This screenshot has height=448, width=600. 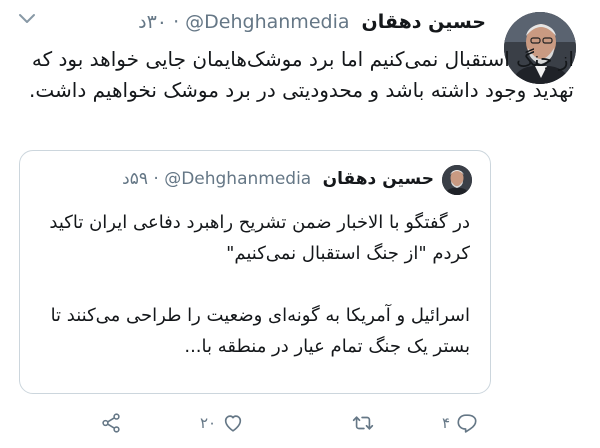 I want to click on share-icon, so click(x=111, y=423).